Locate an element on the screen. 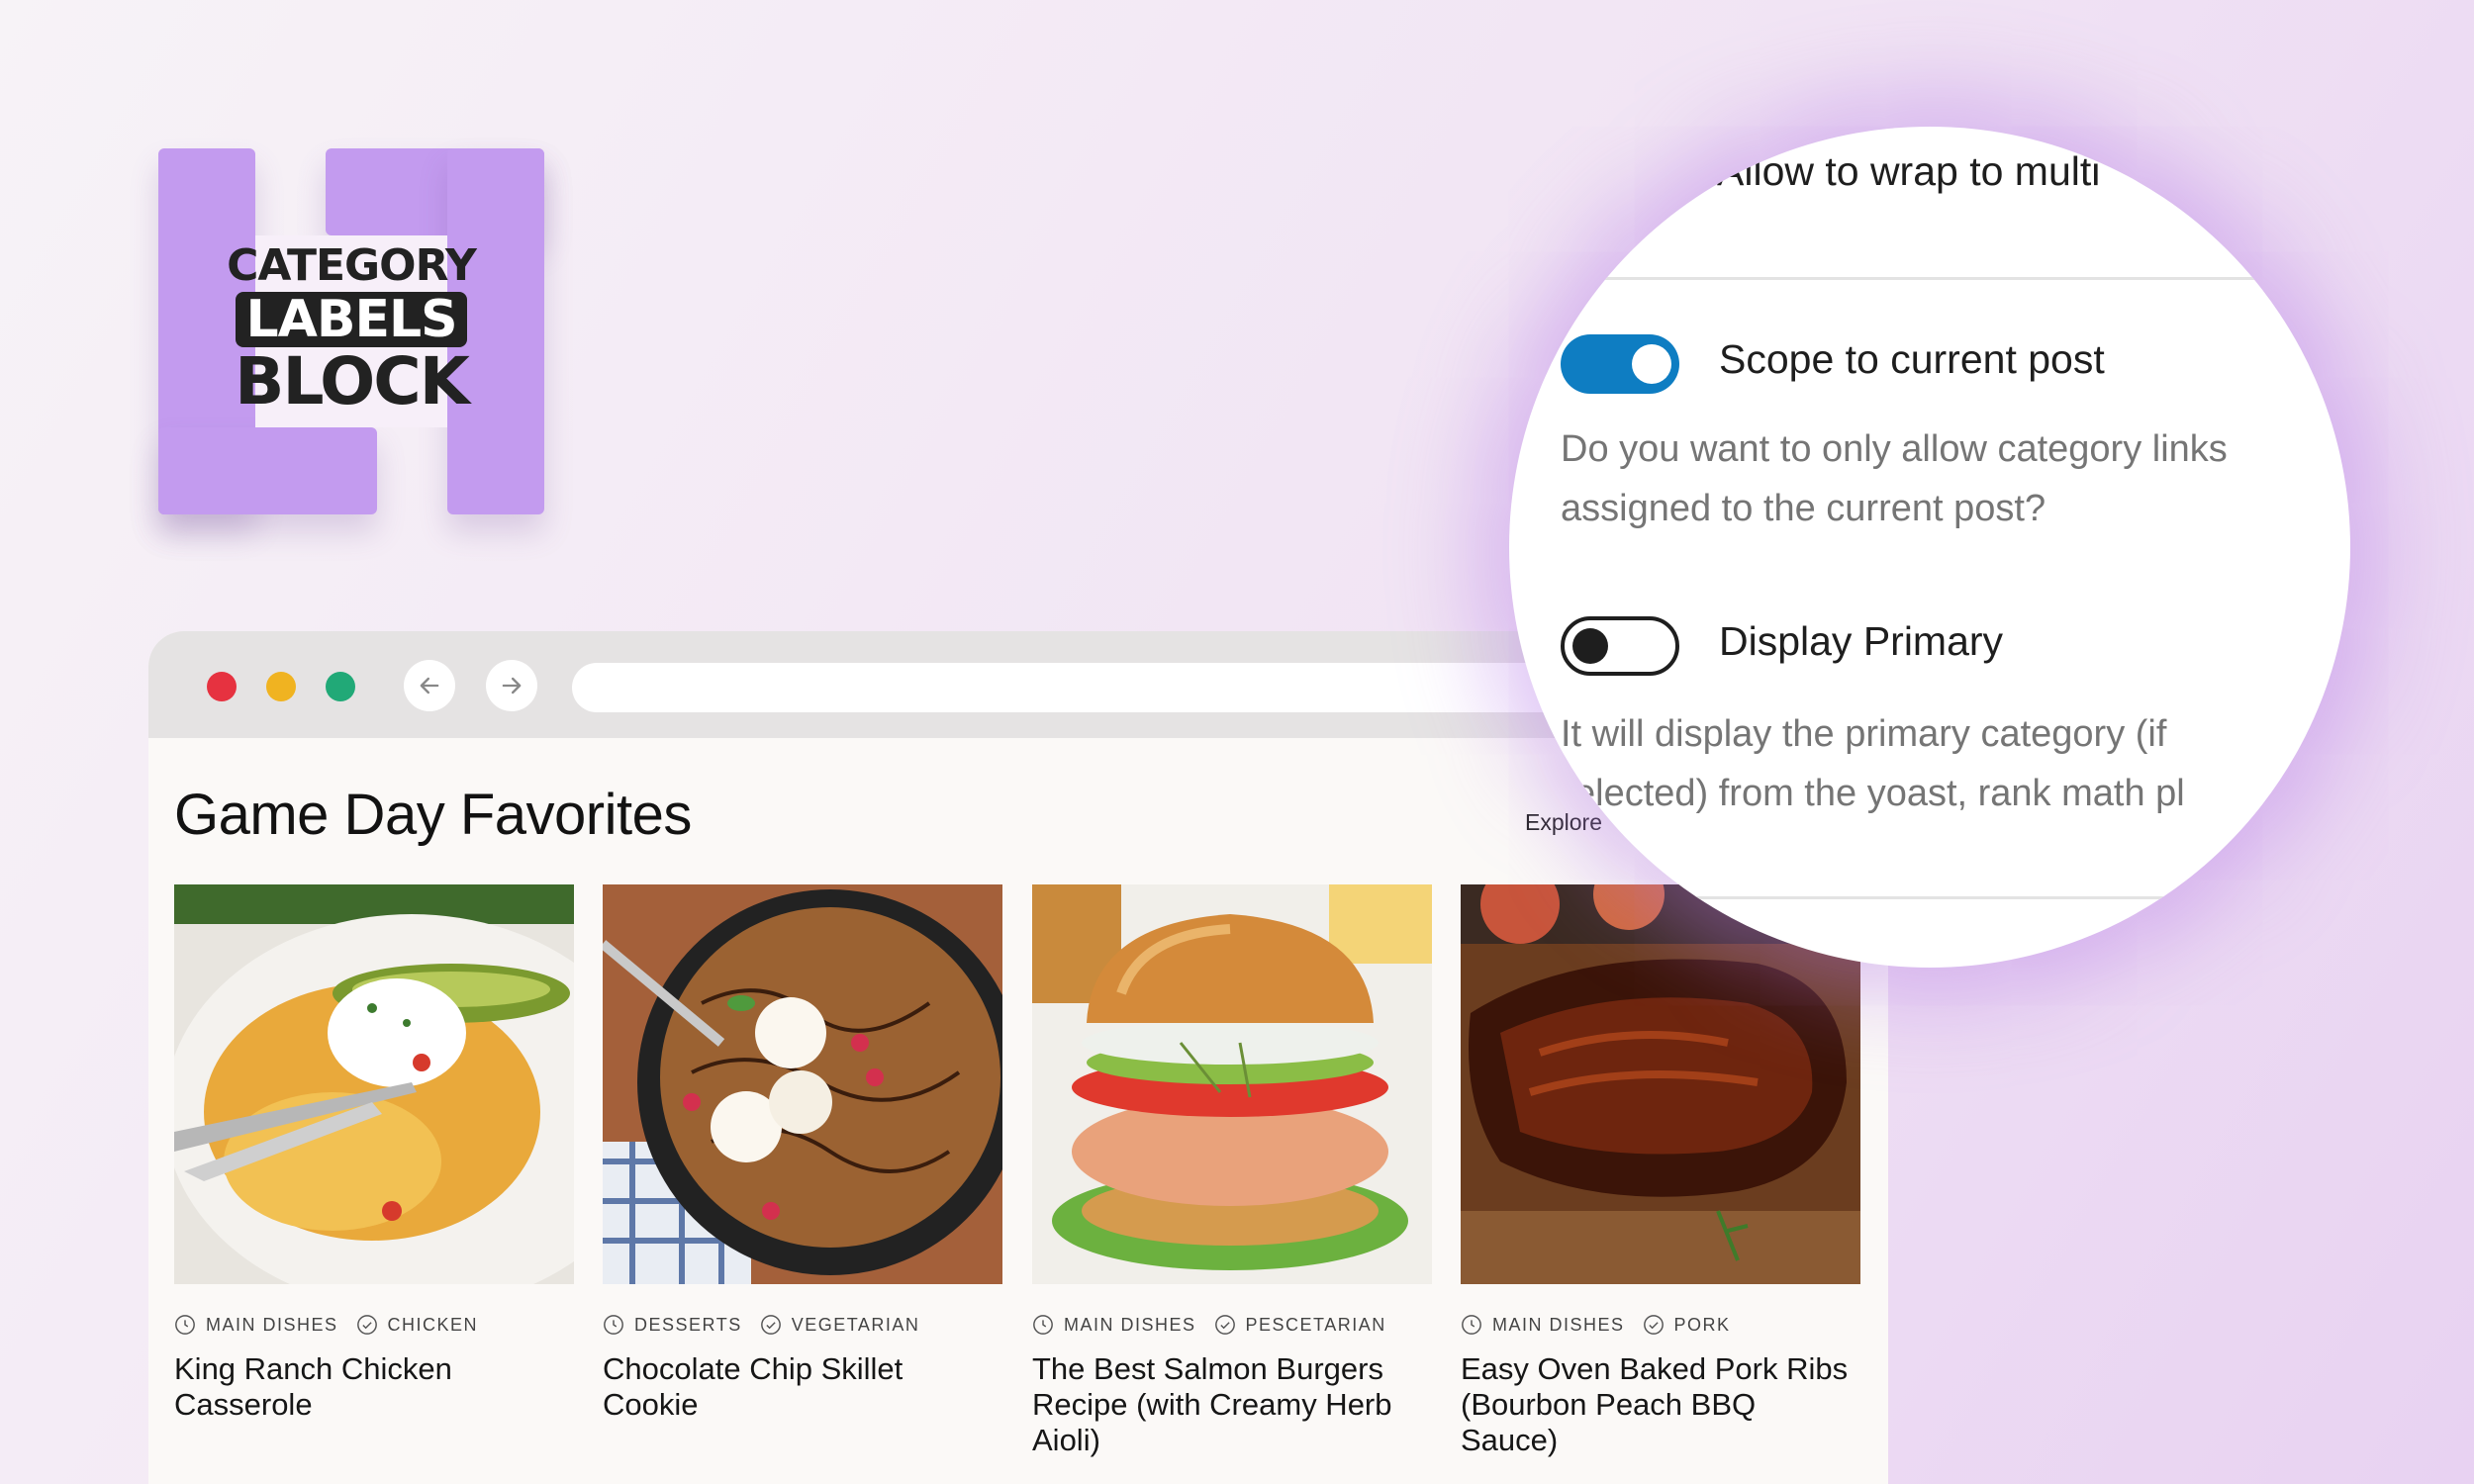 The height and width of the screenshot is (1484, 2474). display-primary-label: Display Primary is located at coordinates (1862, 641).